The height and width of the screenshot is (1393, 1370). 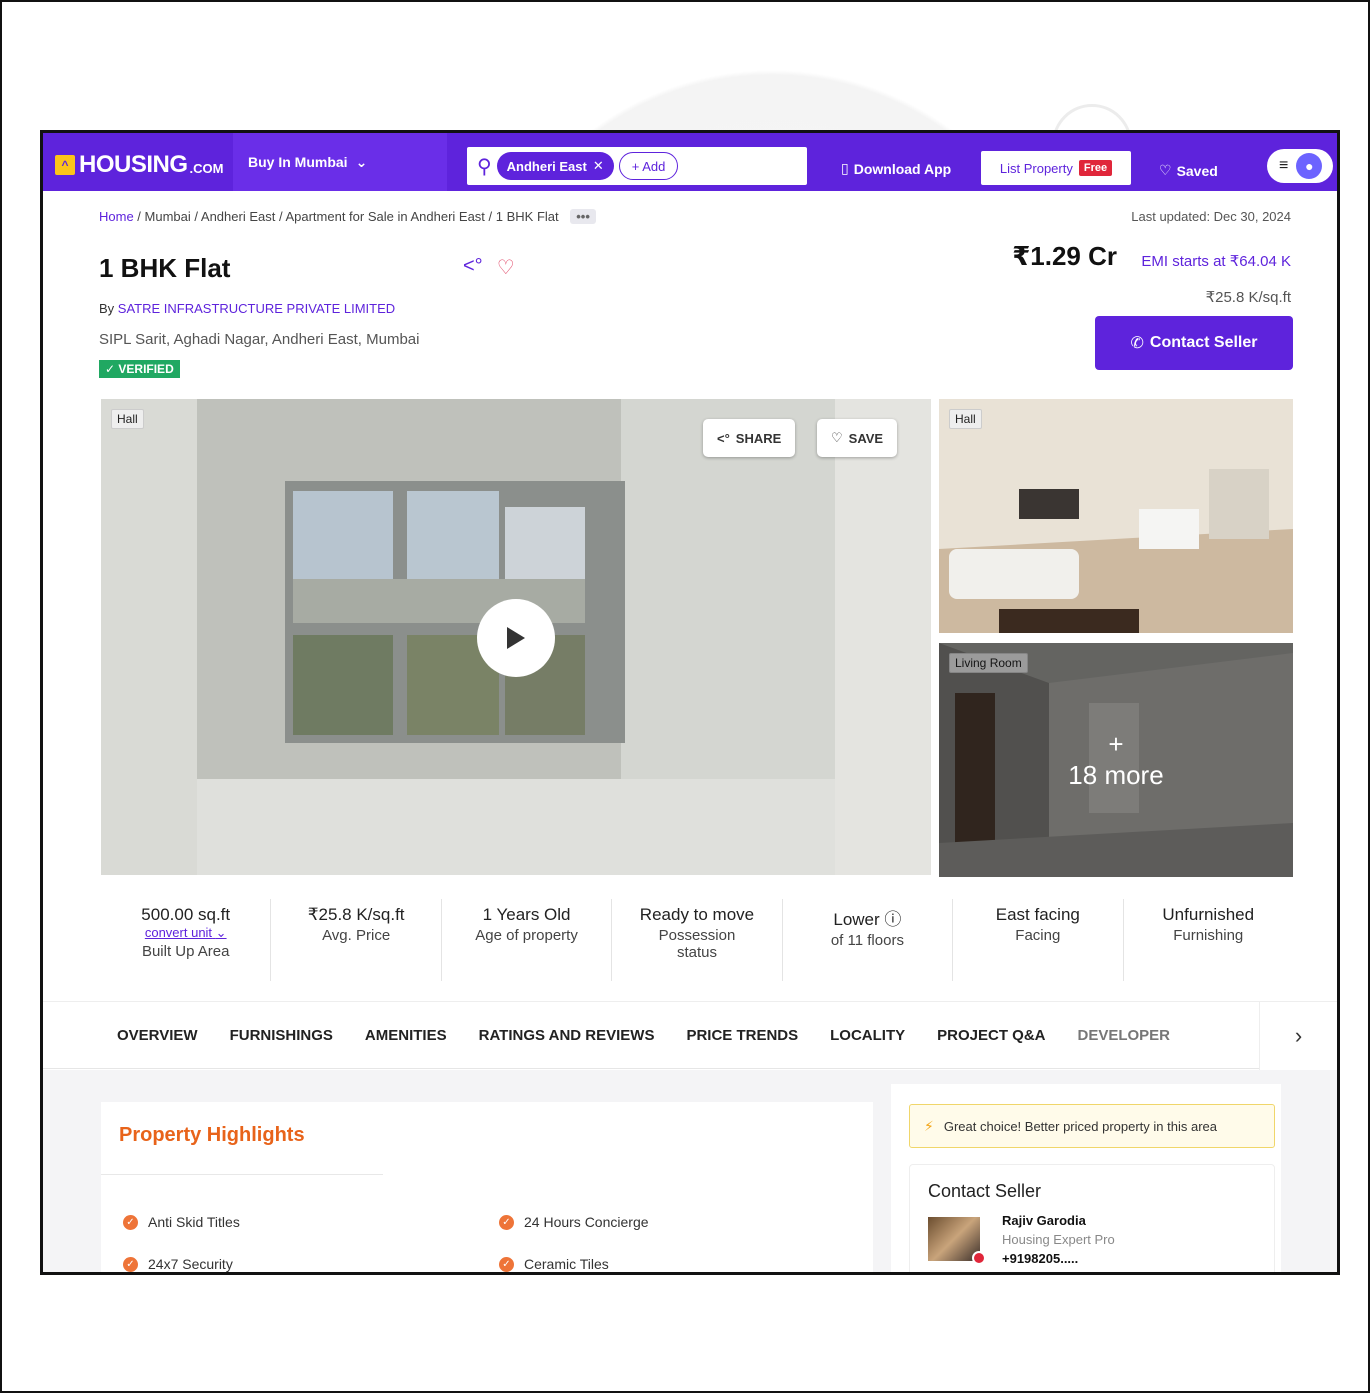 I want to click on phone-icon: ✆, so click(x=1137, y=343).